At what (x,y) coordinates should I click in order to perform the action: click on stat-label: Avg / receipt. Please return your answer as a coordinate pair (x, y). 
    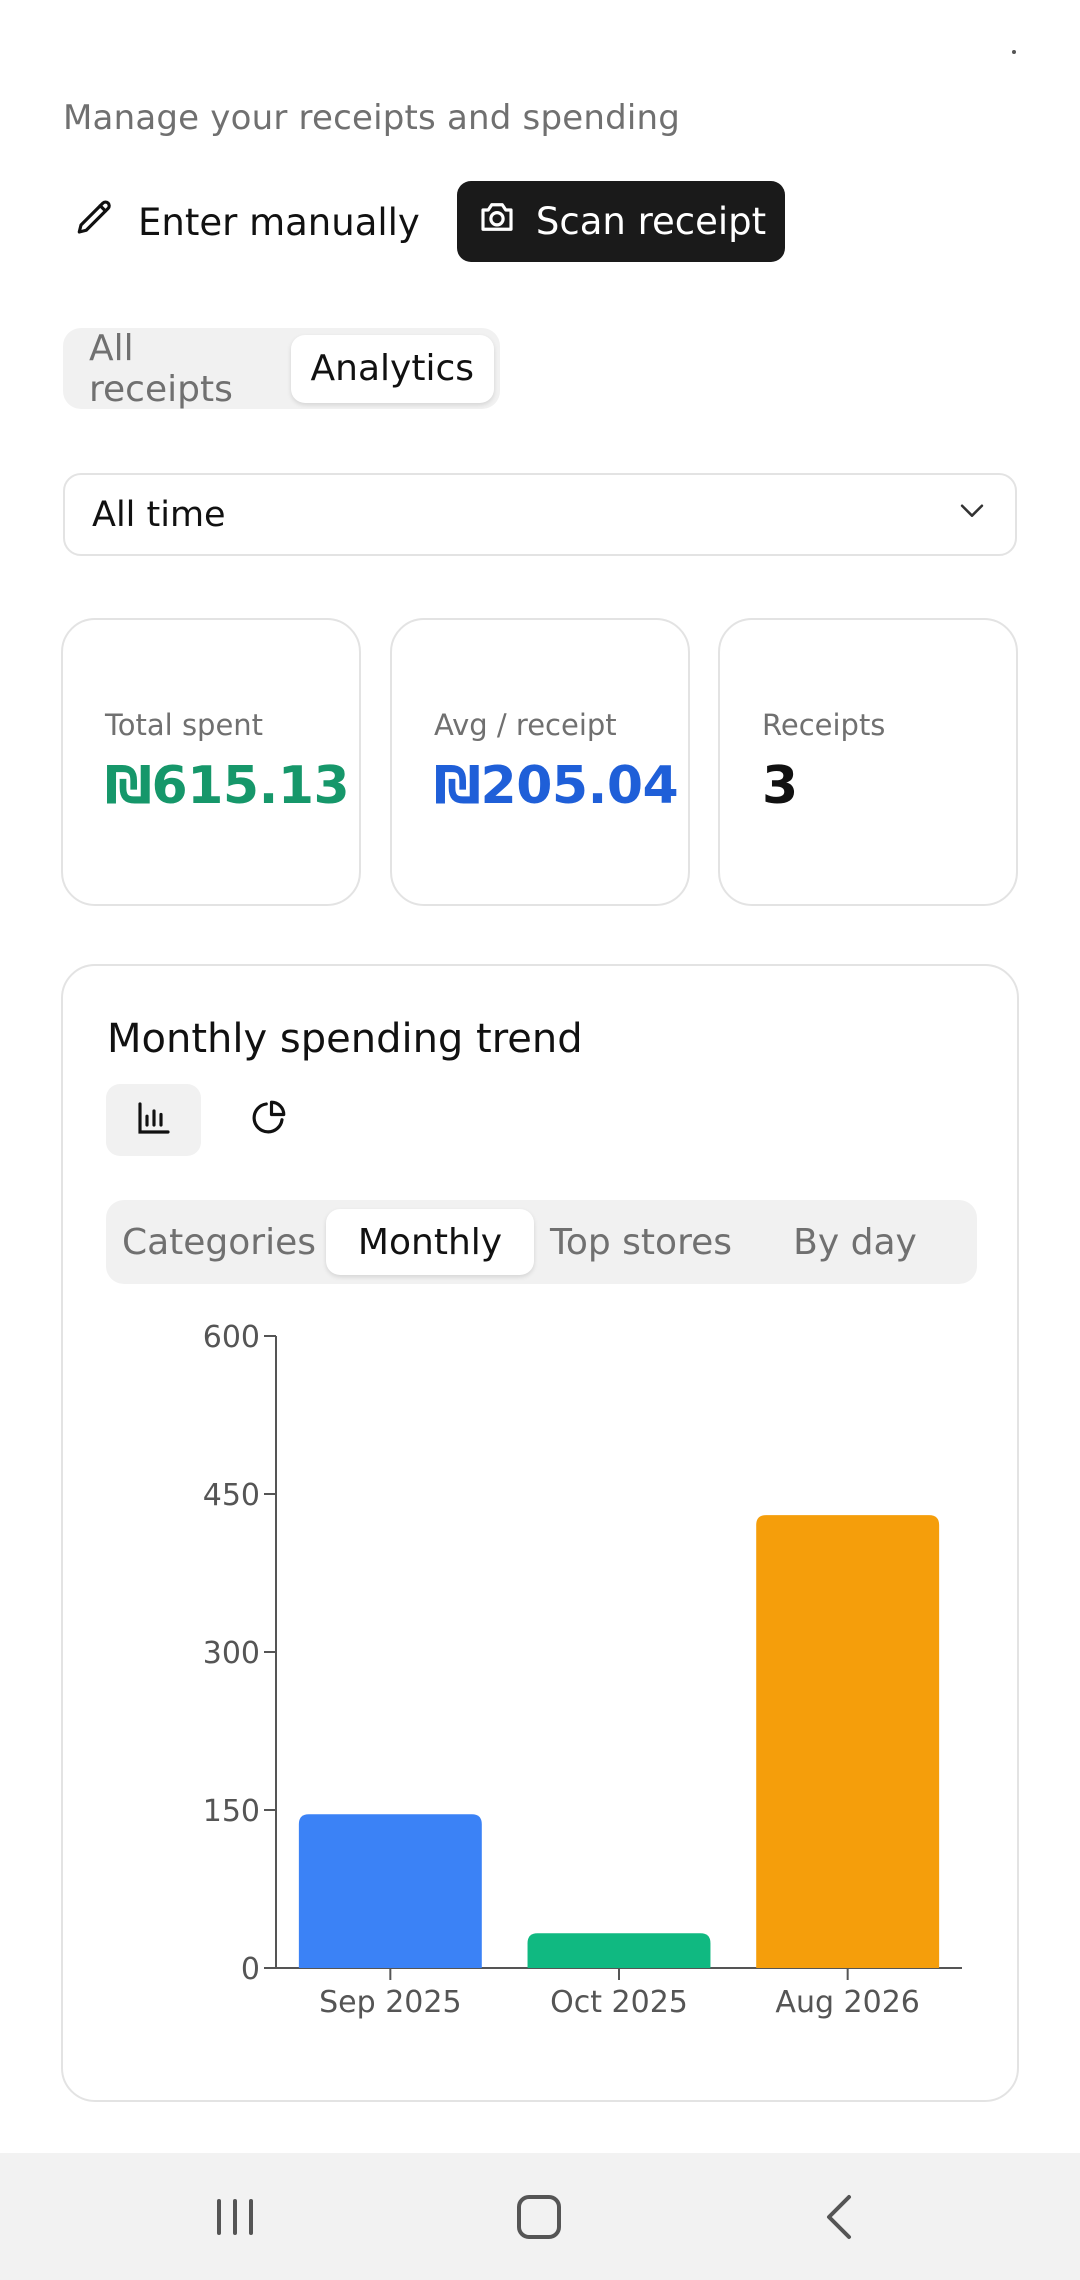
    Looking at the image, I should click on (525, 725).